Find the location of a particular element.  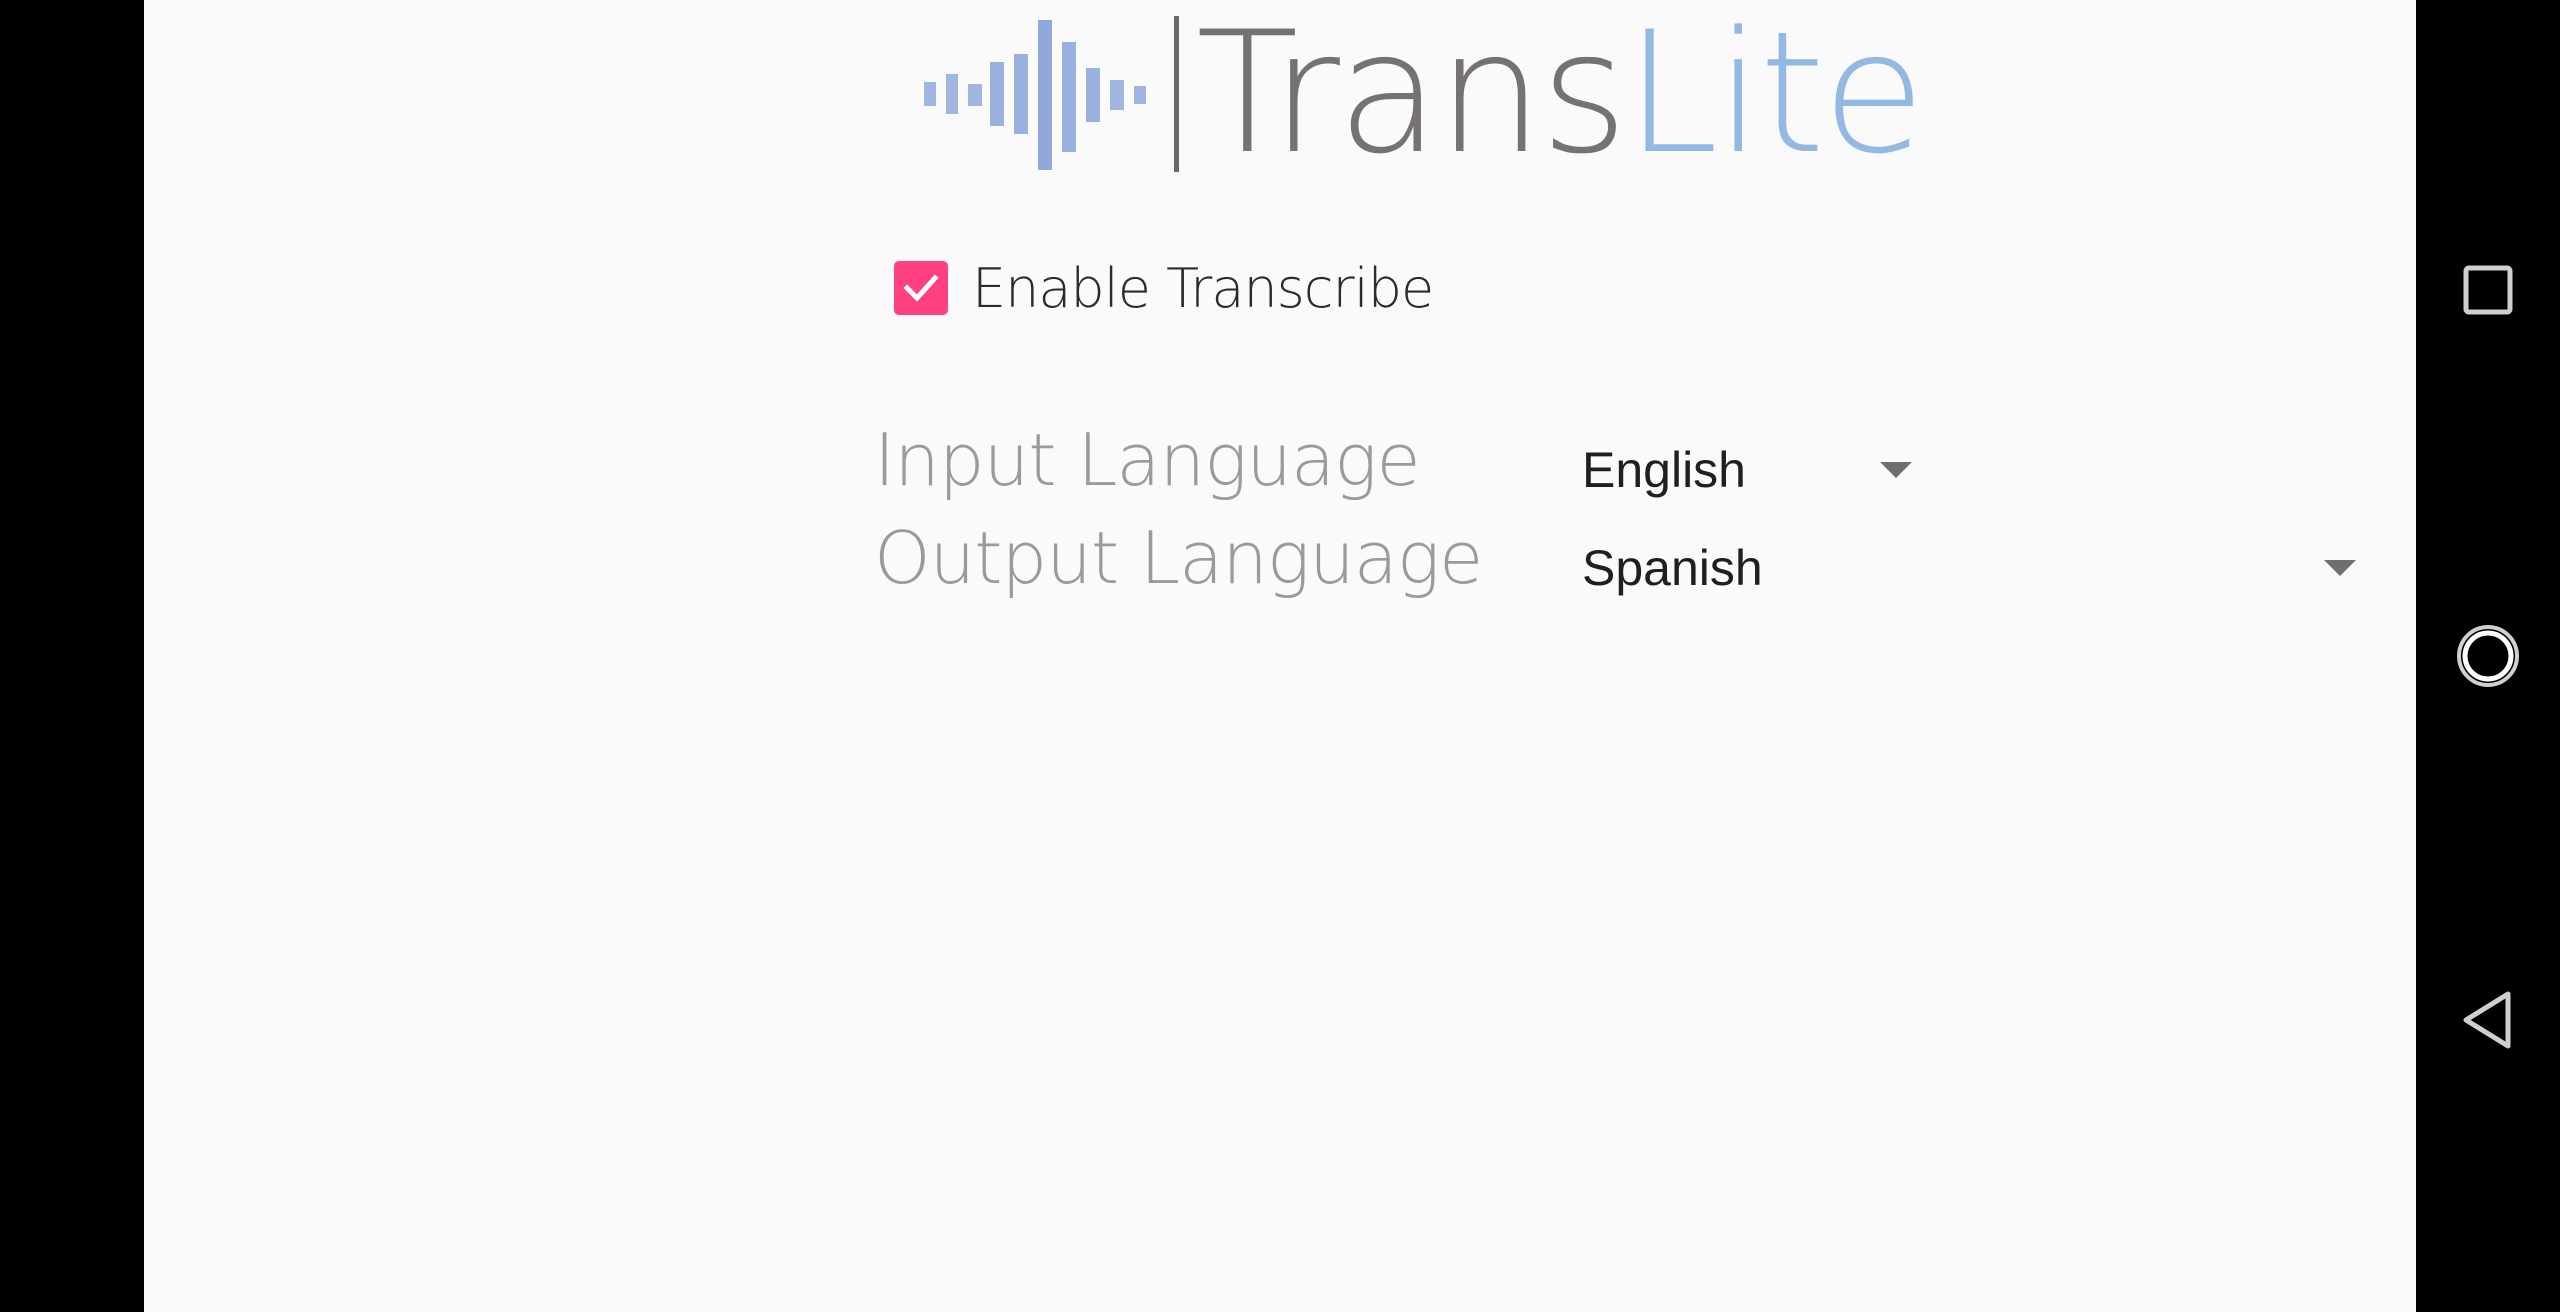

home-icon is located at coordinates (2488, 656).